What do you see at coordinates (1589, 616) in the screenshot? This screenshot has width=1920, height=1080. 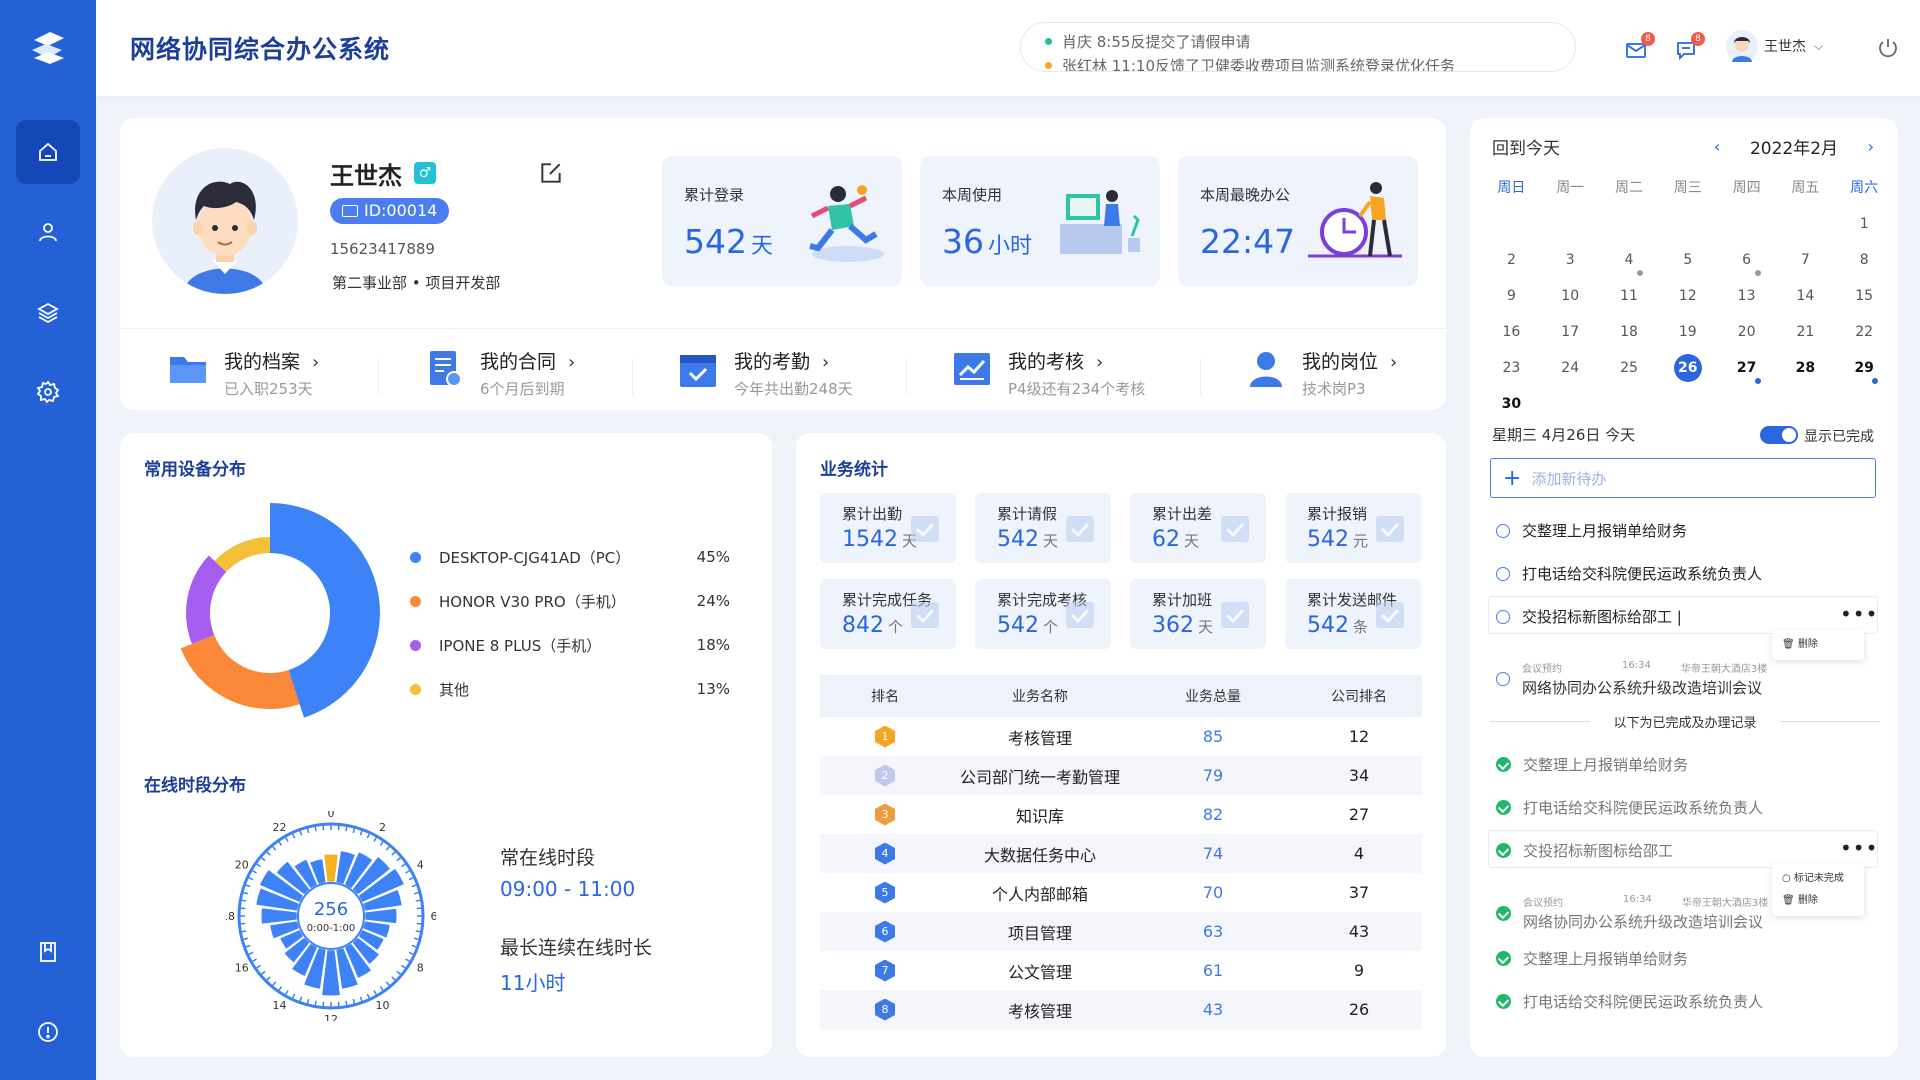 I see `todo-item-editing: 交投招标新图标给邵工 |` at bounding box center [1589, 616].